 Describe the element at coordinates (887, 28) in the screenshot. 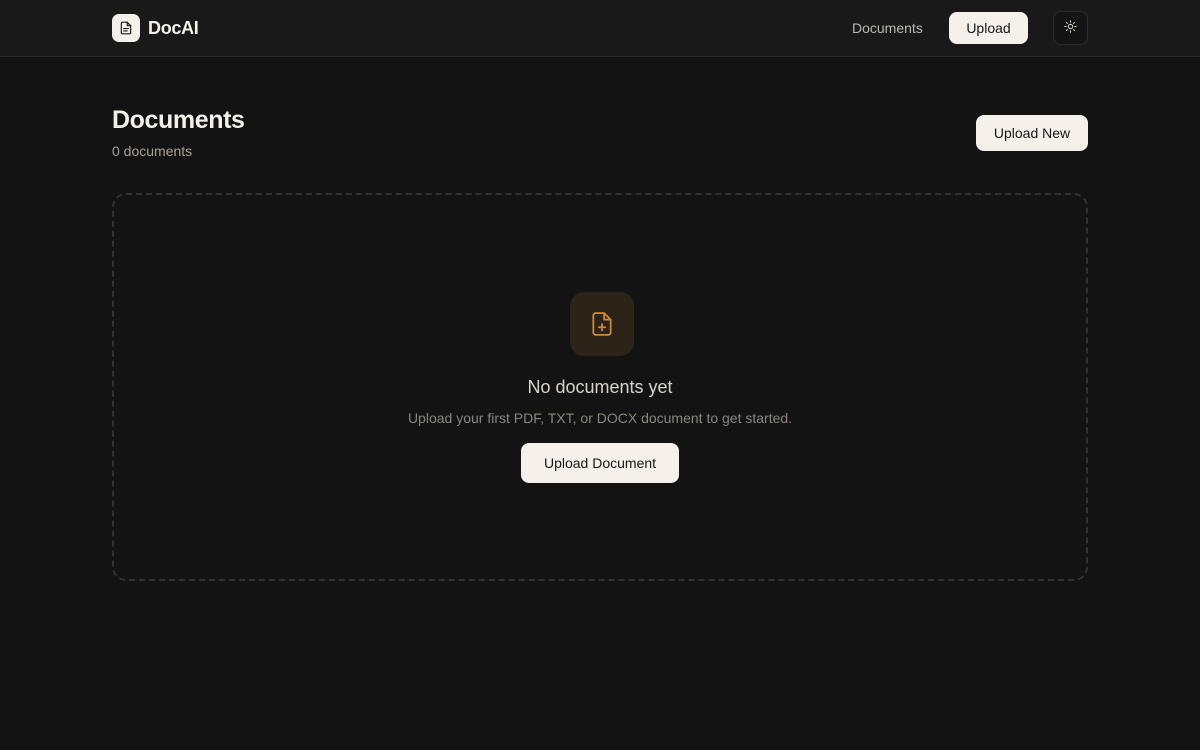

I see `nav-documents-link: Documents` at that location.